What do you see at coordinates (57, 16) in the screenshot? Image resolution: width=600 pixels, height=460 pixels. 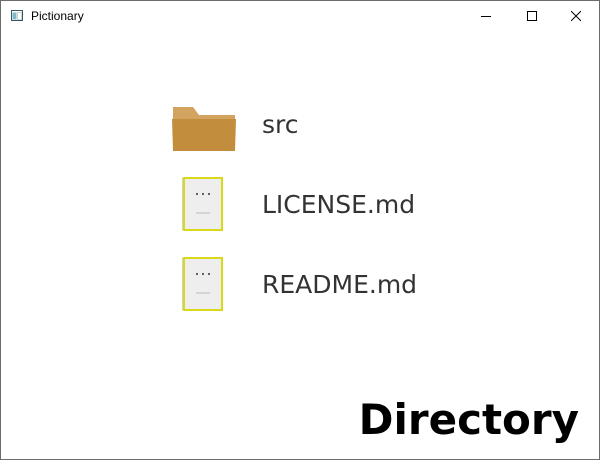 I see `window-title: Pictionary` at bounding box center [57, 16].